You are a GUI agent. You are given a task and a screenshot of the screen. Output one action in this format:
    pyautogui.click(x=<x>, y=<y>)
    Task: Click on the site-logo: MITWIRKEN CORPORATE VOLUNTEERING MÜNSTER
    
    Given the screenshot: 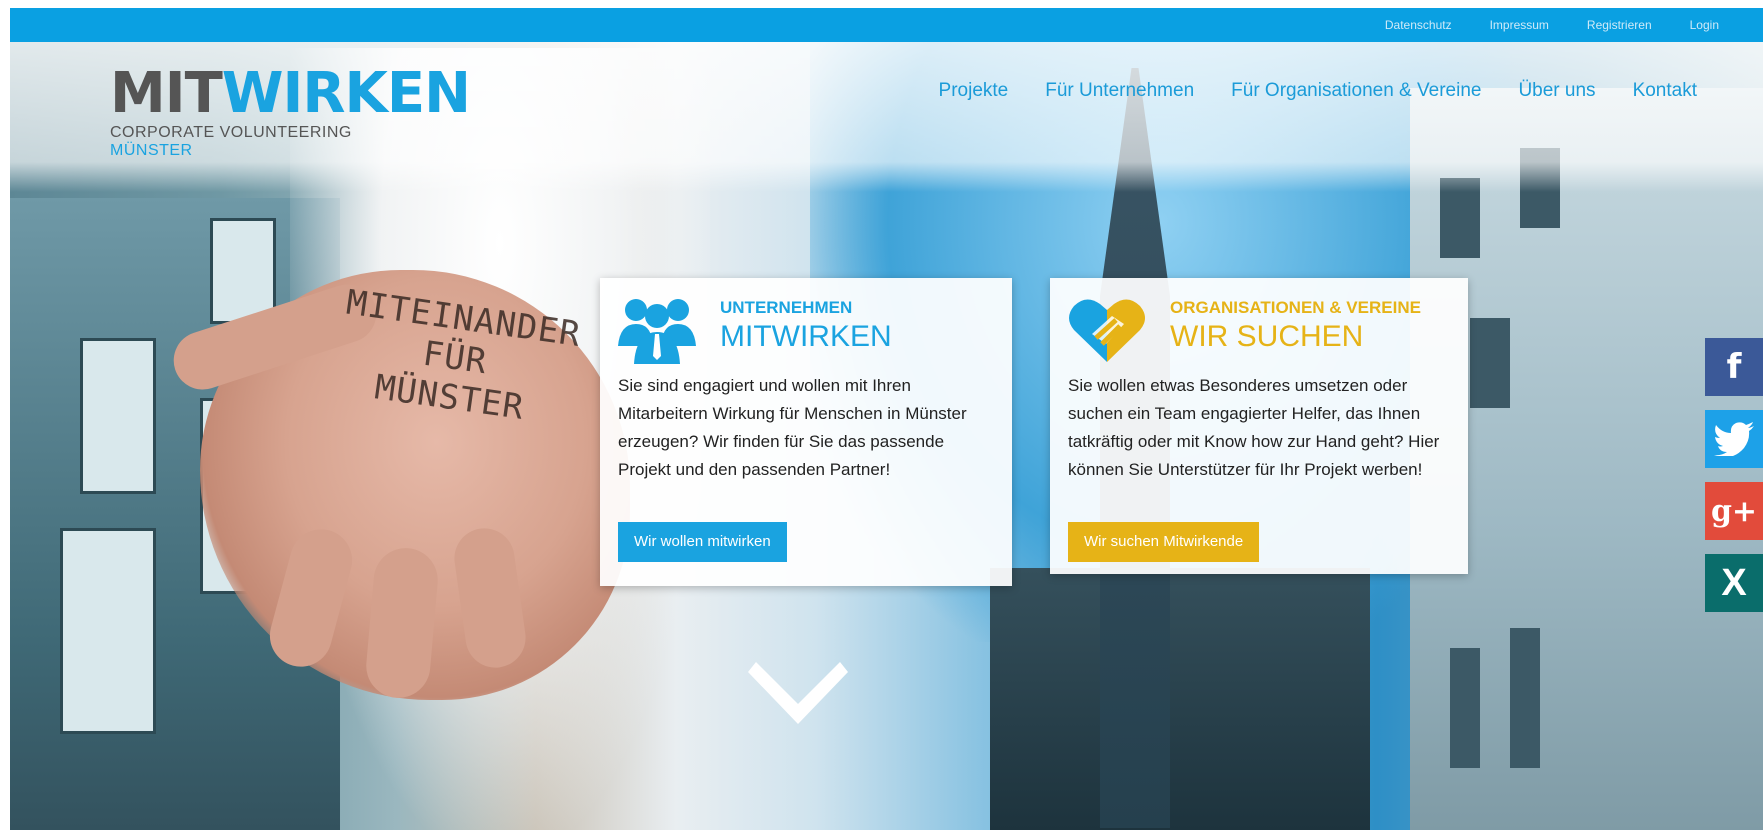 What is the action you would take?
    pyautogui.click(x=290, y=113)
    